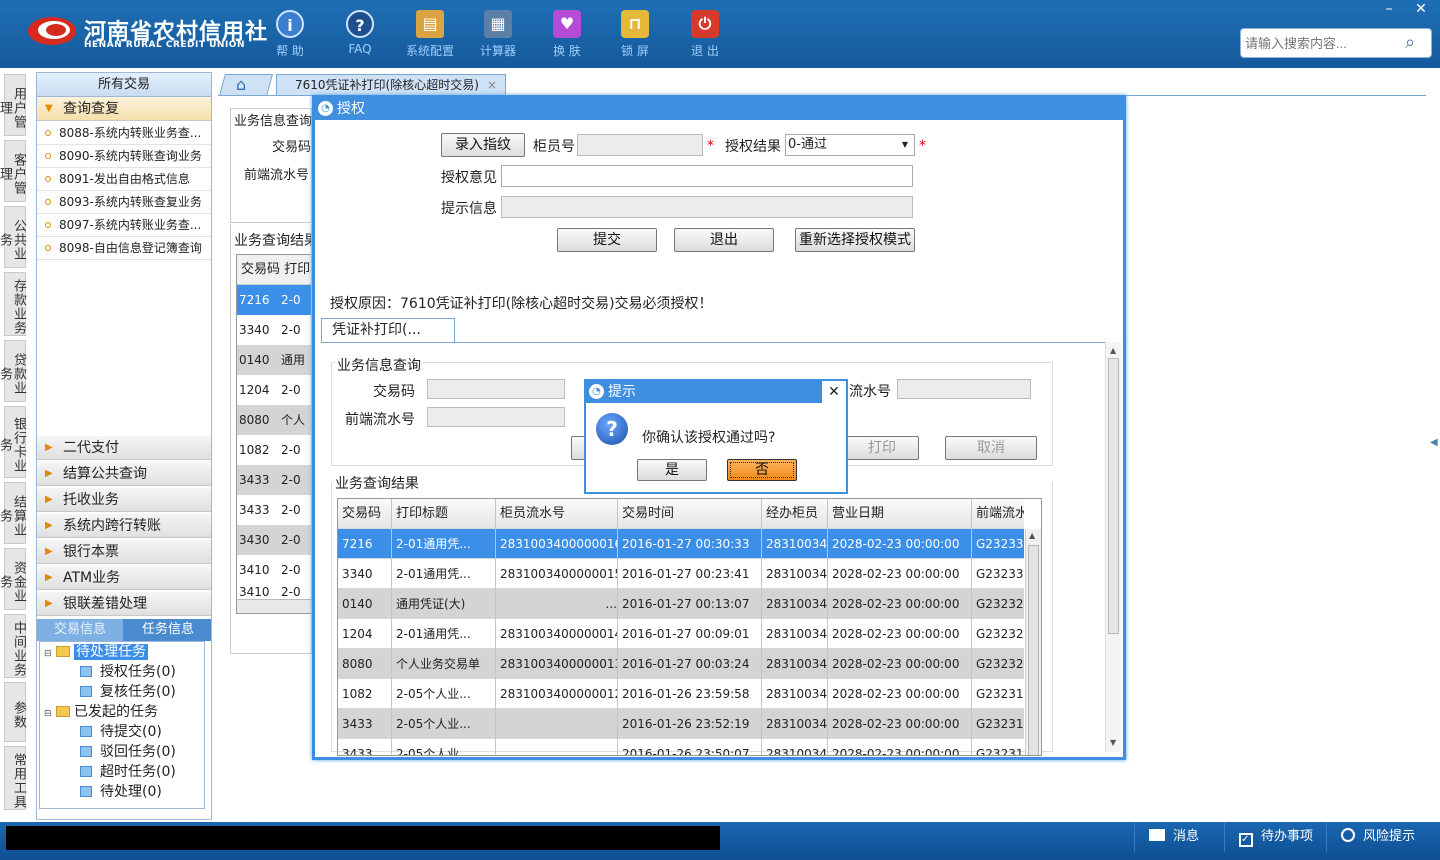 This screenshot has width=1440, height=860. Describe the element at coordinates (13, 513) in the screenshot. I see `vtab-settlement: 结算业务` at that location.